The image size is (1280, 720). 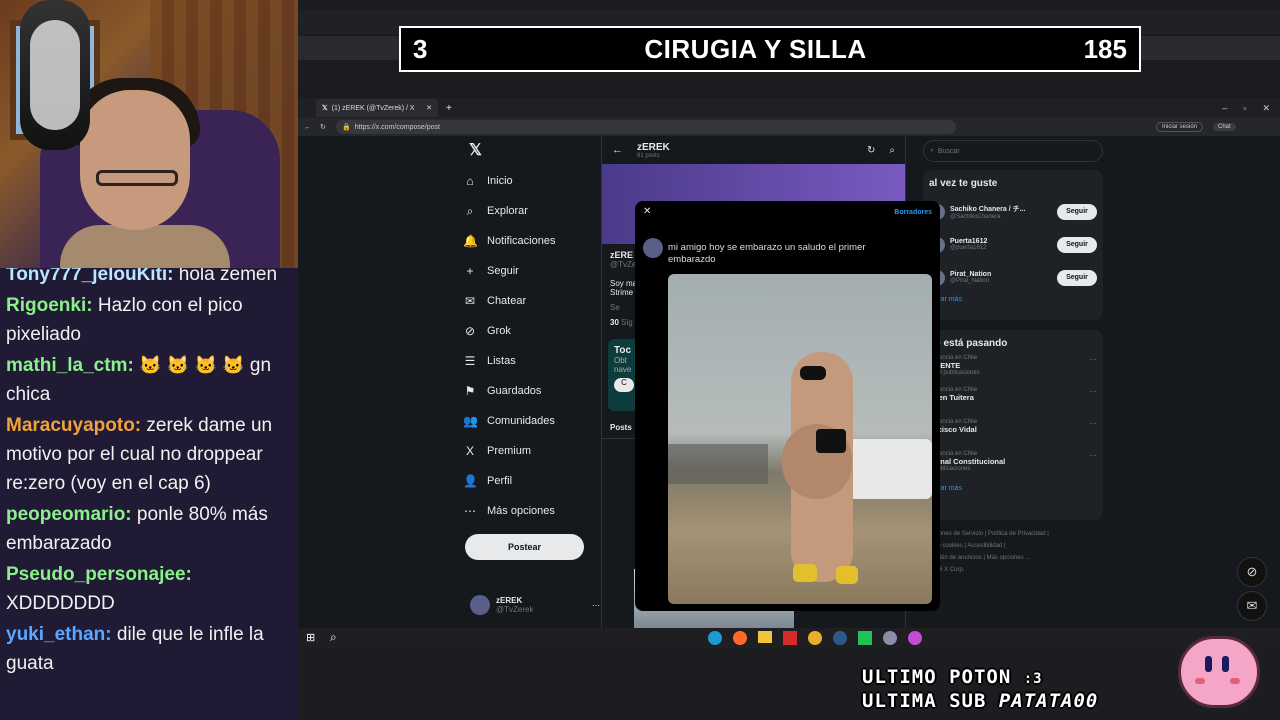 I want to click on suggestion-handle: @Pirat_Nation, so click(x=970, y=281).